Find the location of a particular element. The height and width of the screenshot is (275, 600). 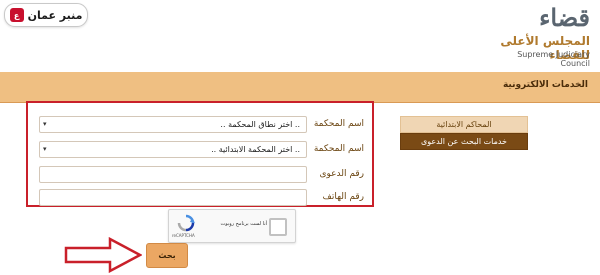

menu-item-primary-courts: المحاكم الابتدائية is located at coordinates (464, 124).